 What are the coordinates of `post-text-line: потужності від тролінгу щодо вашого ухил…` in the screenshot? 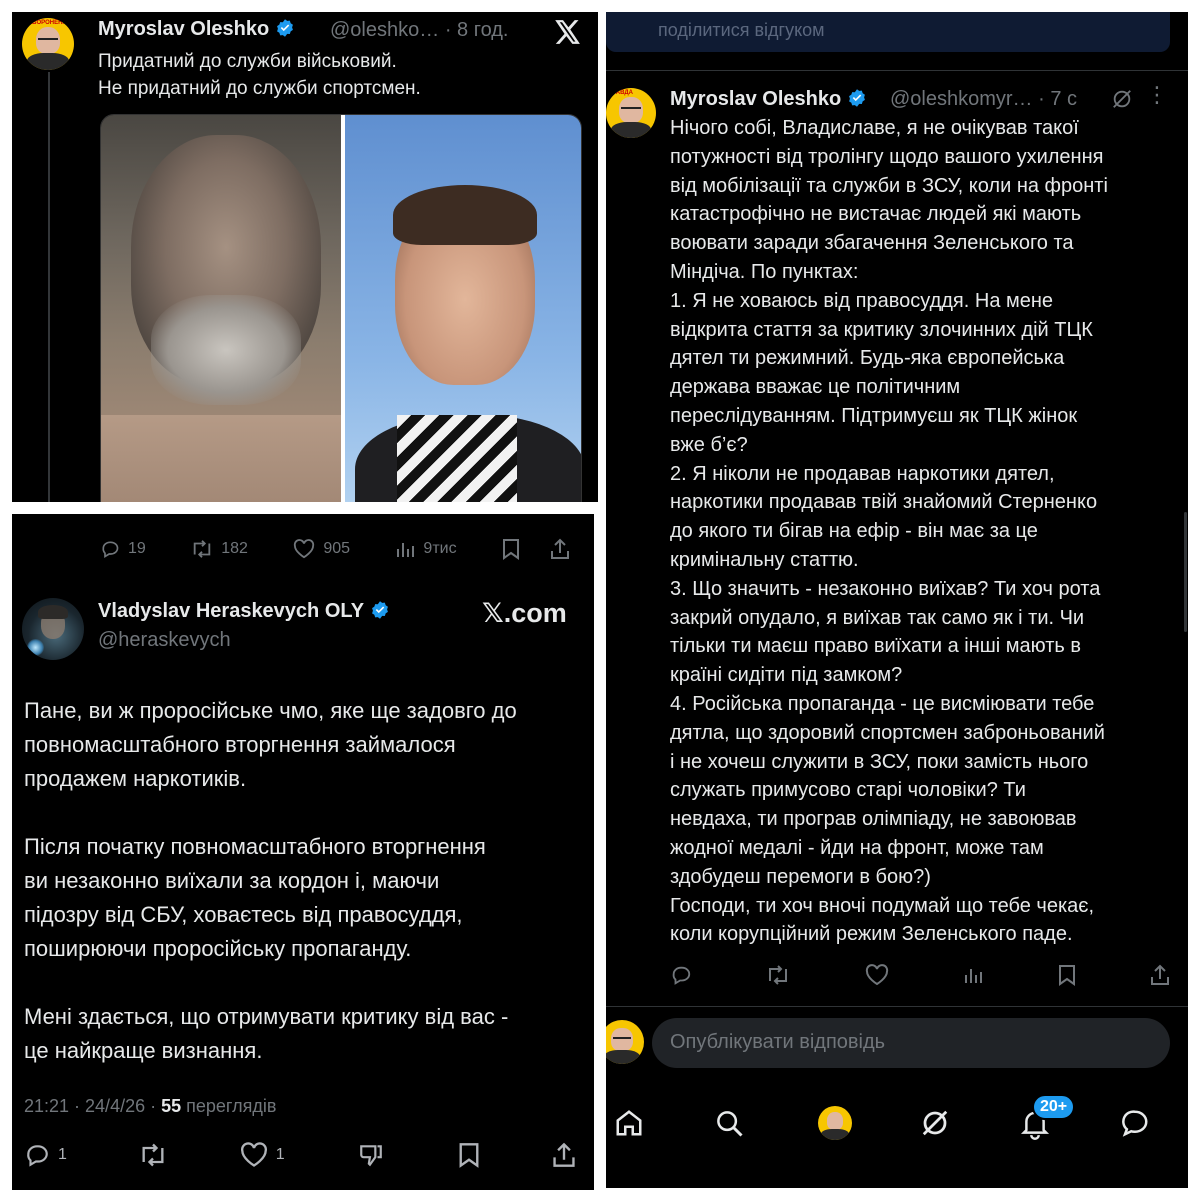 It's located at (887, 156).